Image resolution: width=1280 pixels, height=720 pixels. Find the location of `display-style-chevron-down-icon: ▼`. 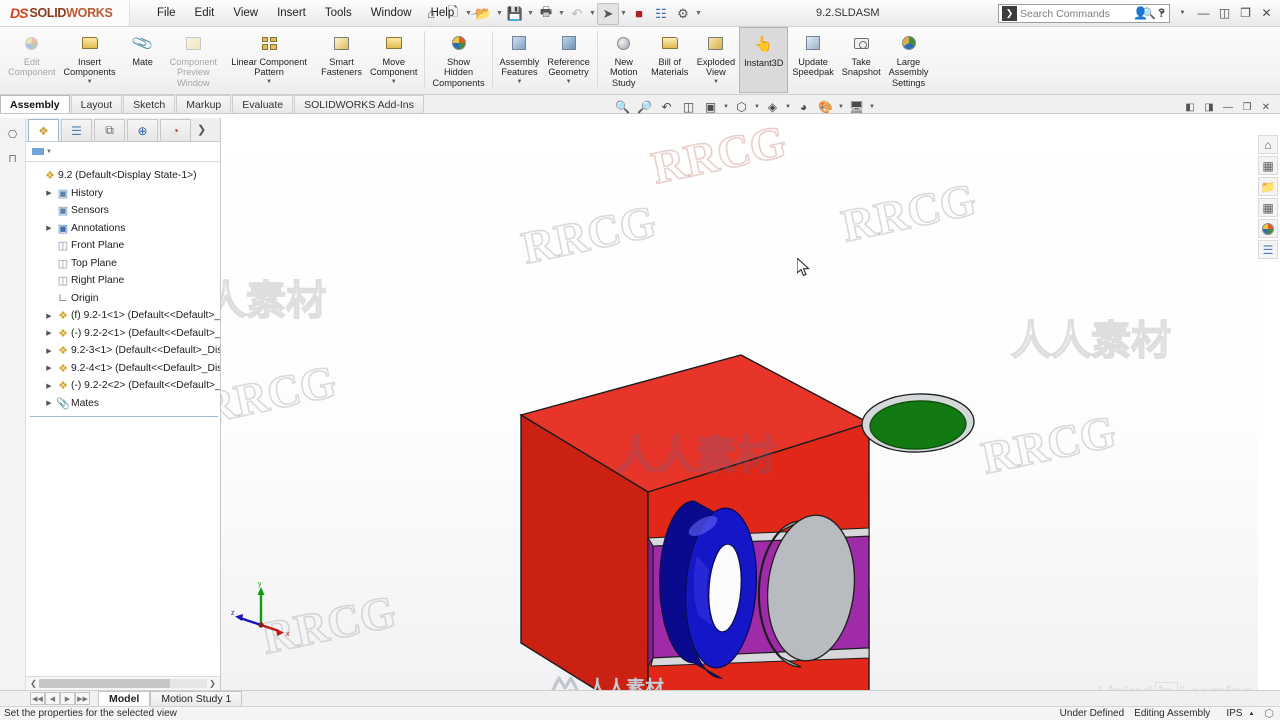

display-style-chevron-down-icon: ▼ is located at coordinates (757, 107).